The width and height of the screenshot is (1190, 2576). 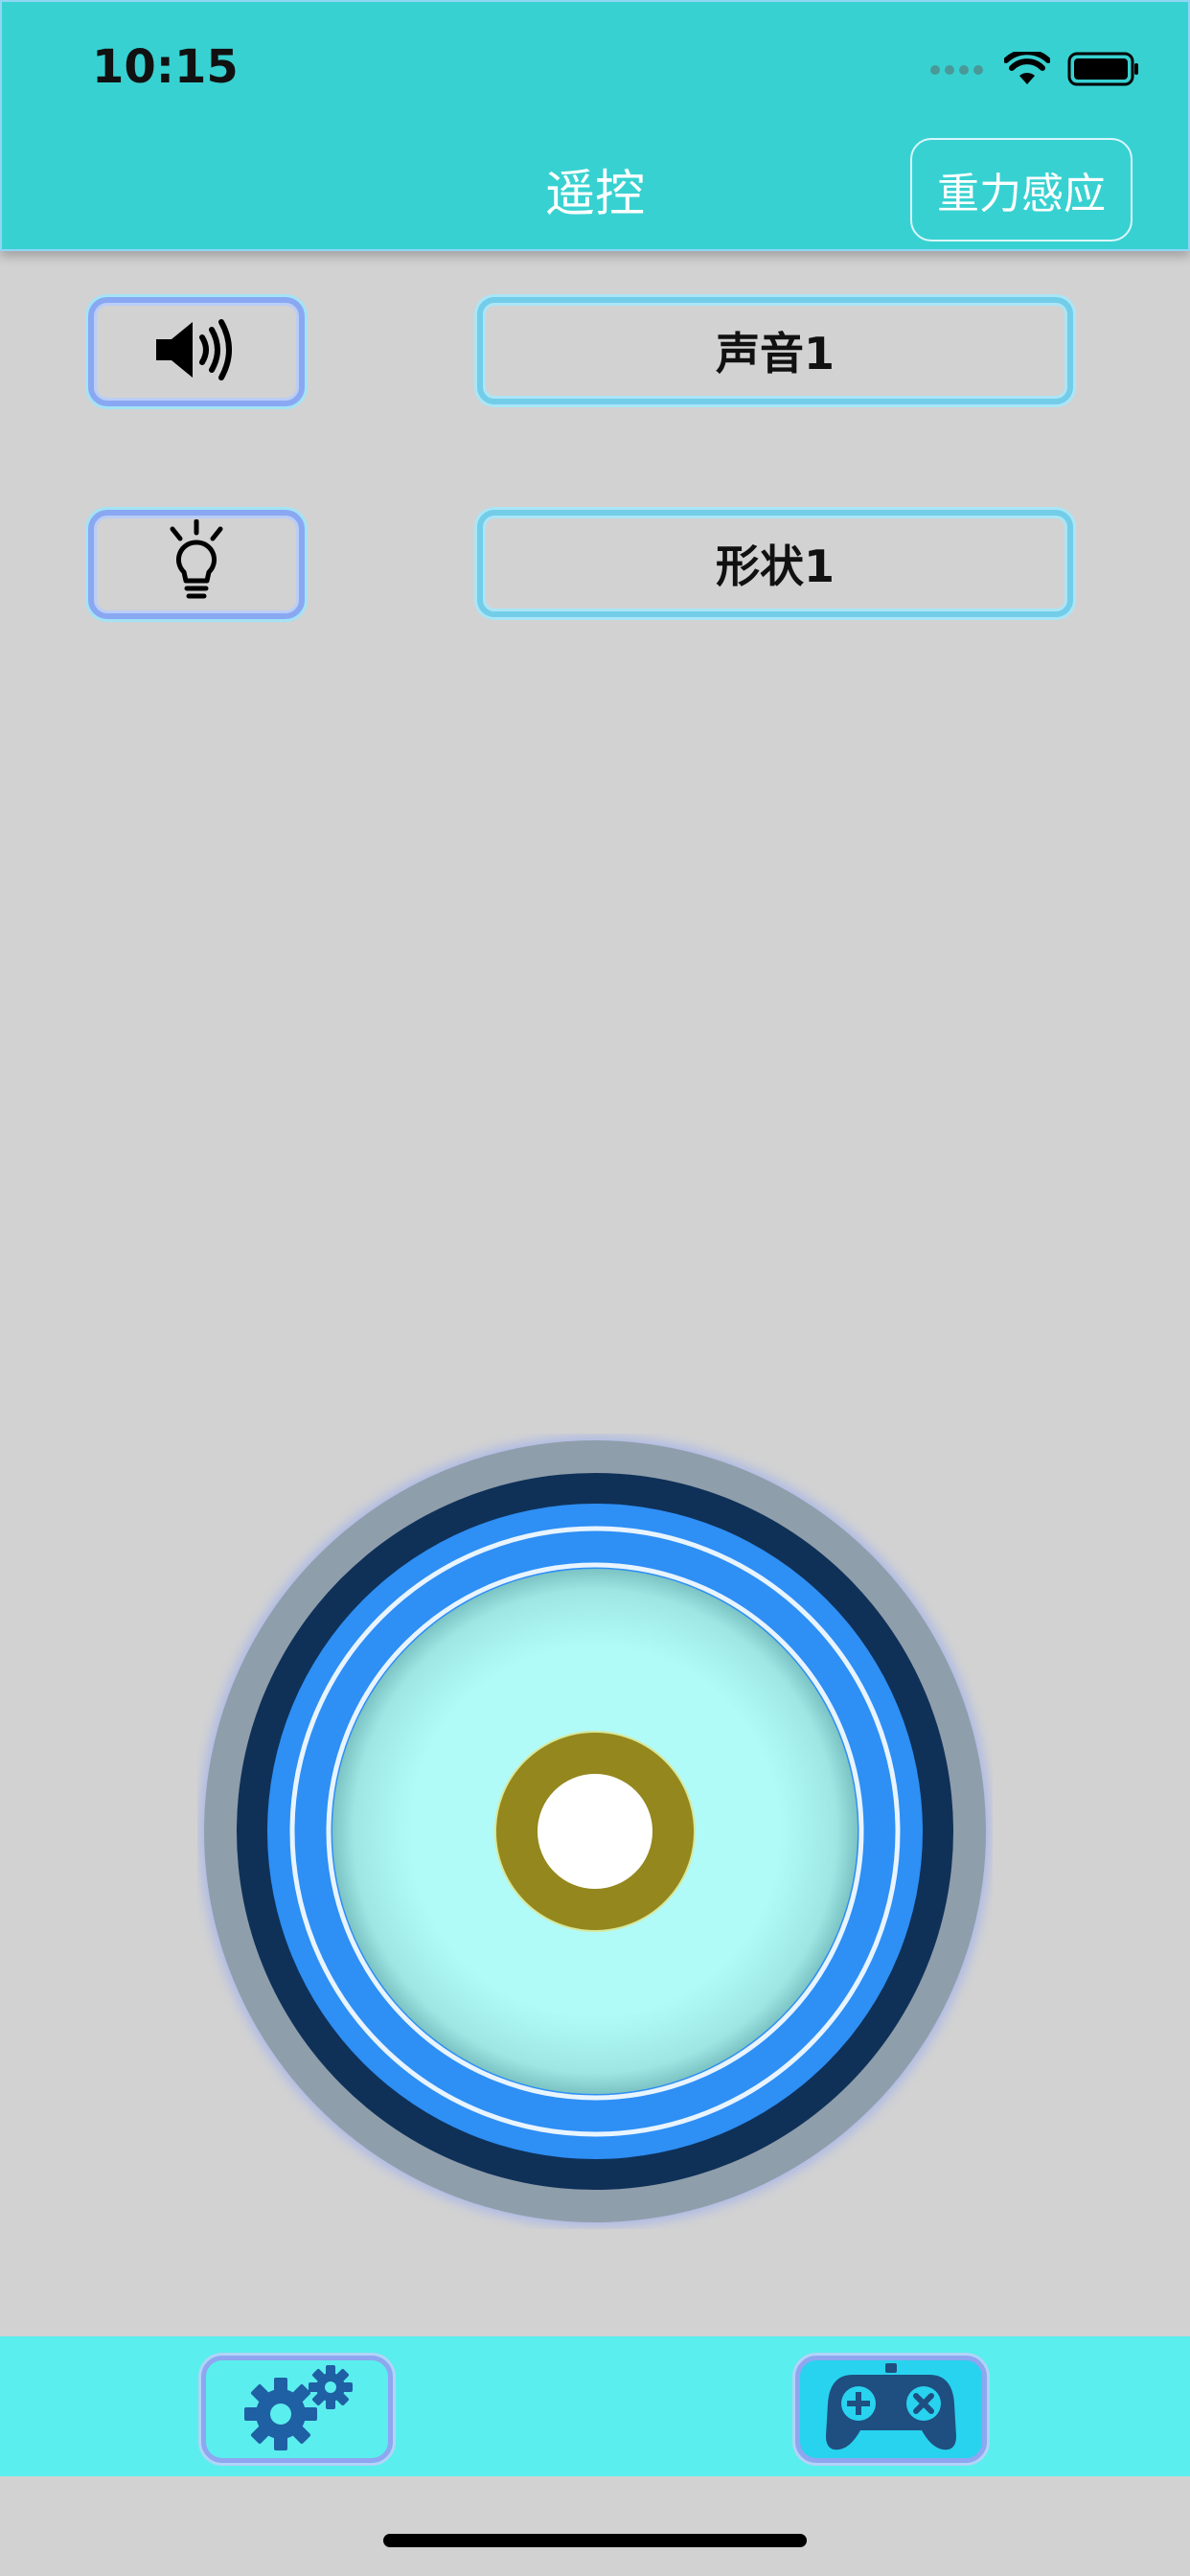 I want to click on sound-select-button: 声音1, so click(x=775, y=350).